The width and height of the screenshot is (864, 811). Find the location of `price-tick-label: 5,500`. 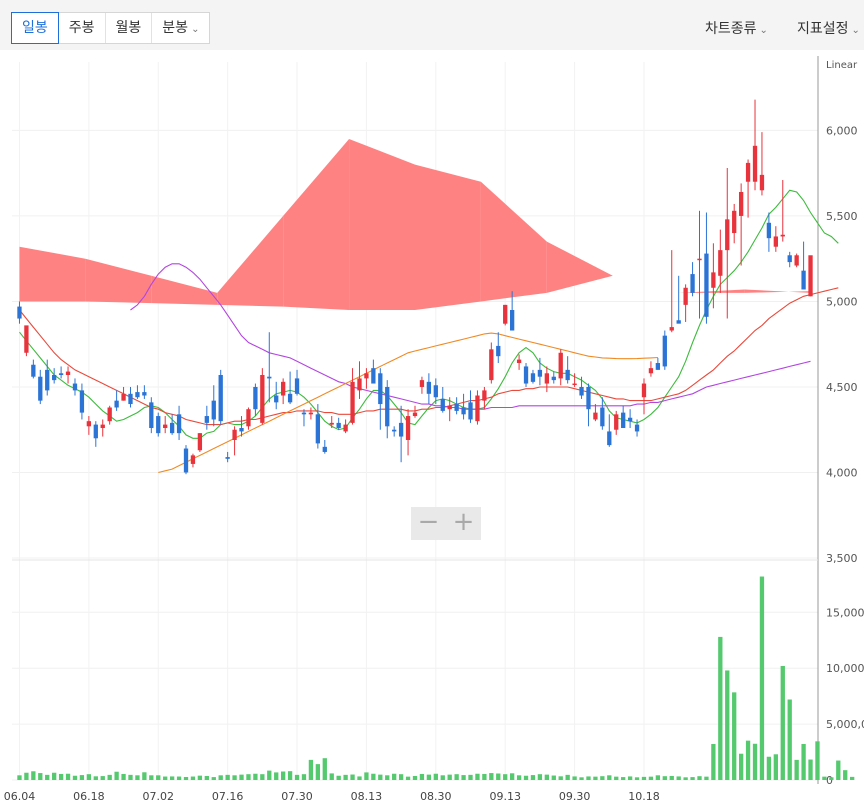

price-tick-label: 5,500 is located at coordinates (842, 216).